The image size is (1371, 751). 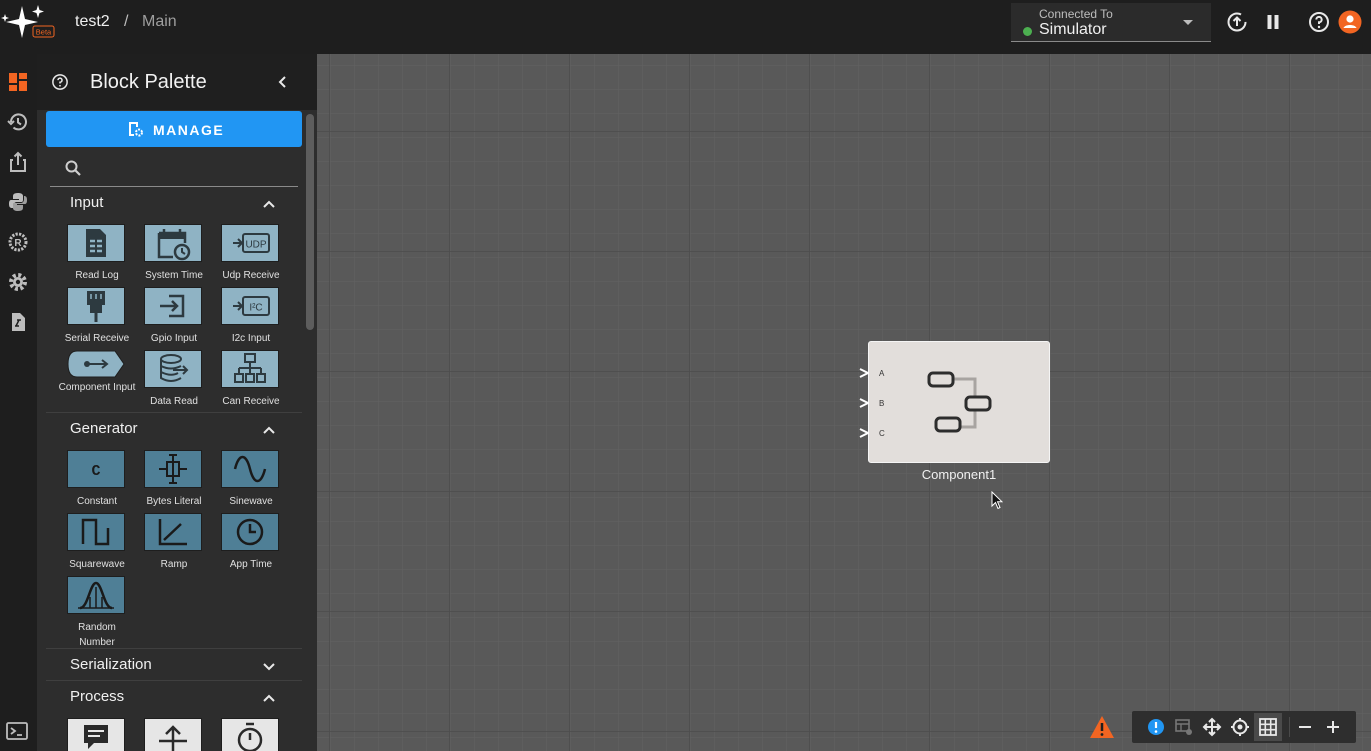 I want to click on section-title: Serialization, so click(x=111, y=664).